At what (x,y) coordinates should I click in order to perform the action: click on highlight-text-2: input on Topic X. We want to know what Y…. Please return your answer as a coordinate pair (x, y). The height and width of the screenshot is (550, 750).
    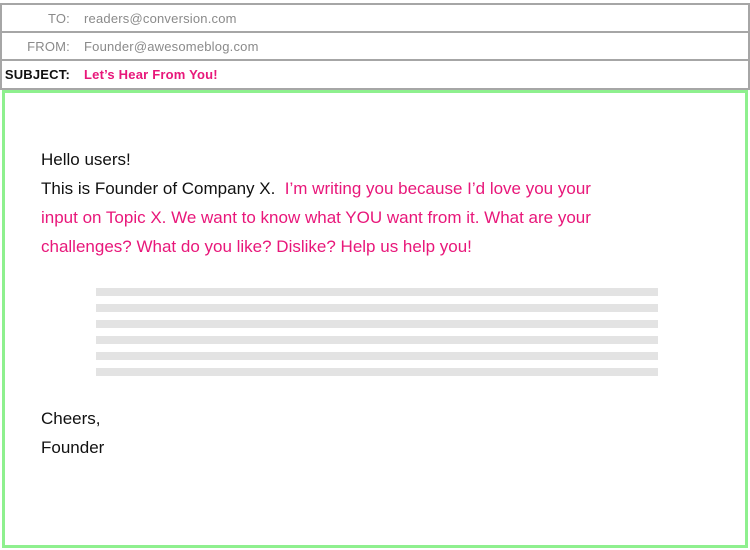
    Looking at the image, I should click on (316, 217).